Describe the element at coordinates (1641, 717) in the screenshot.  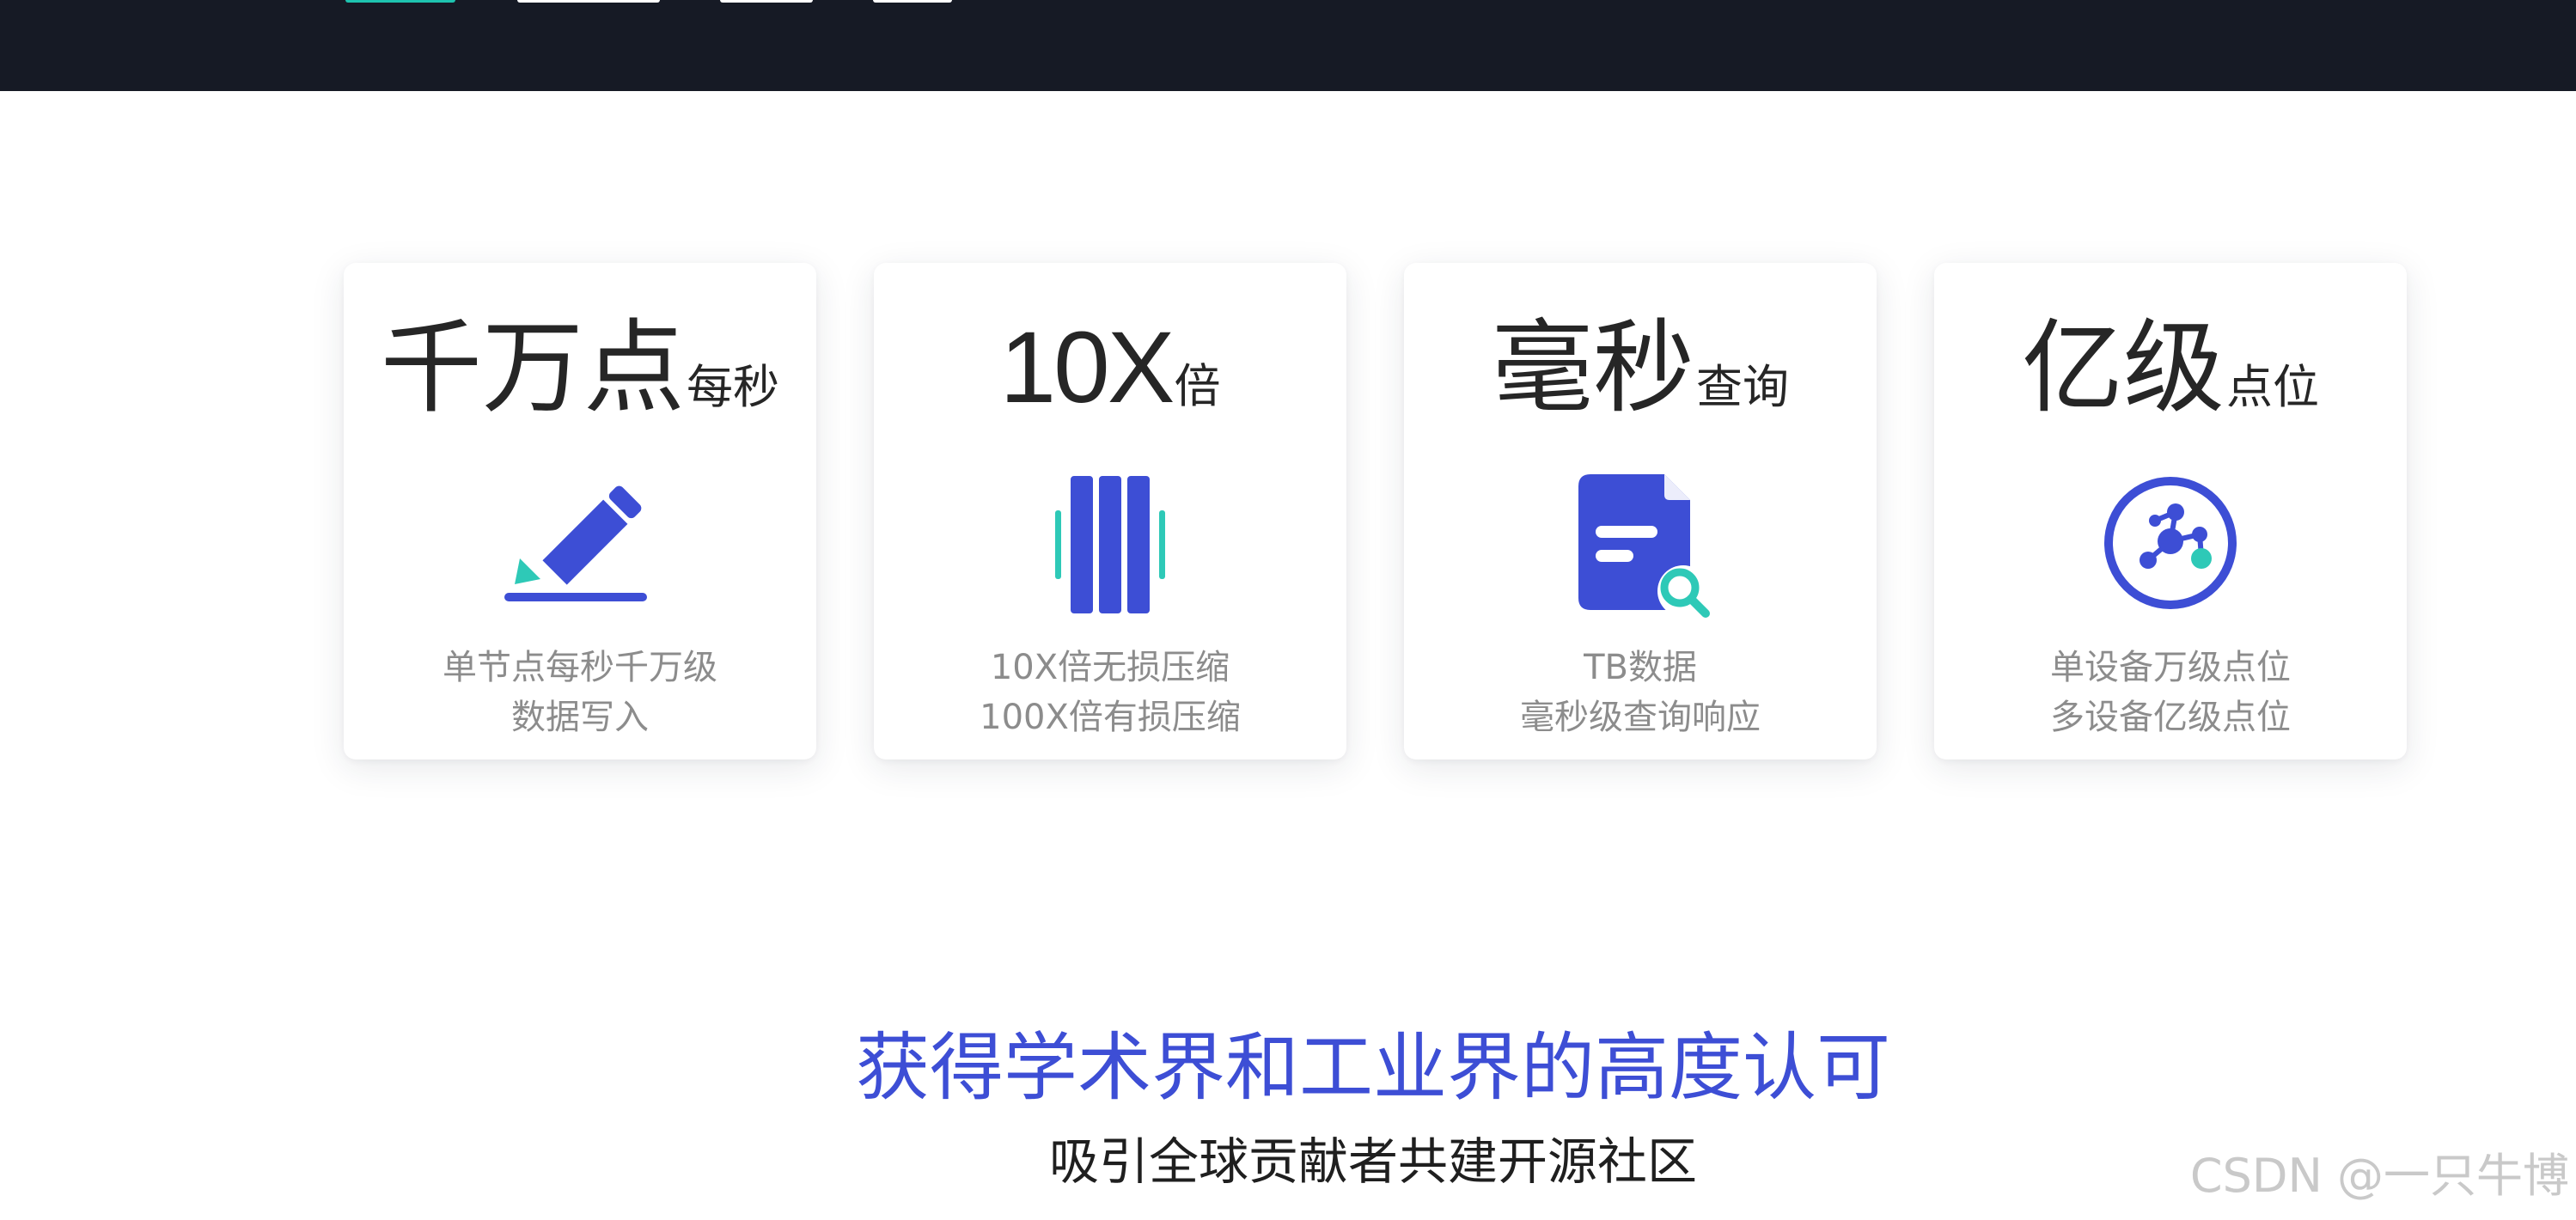
I see `card-desc-line: 毫秒级查询响应` at that location.